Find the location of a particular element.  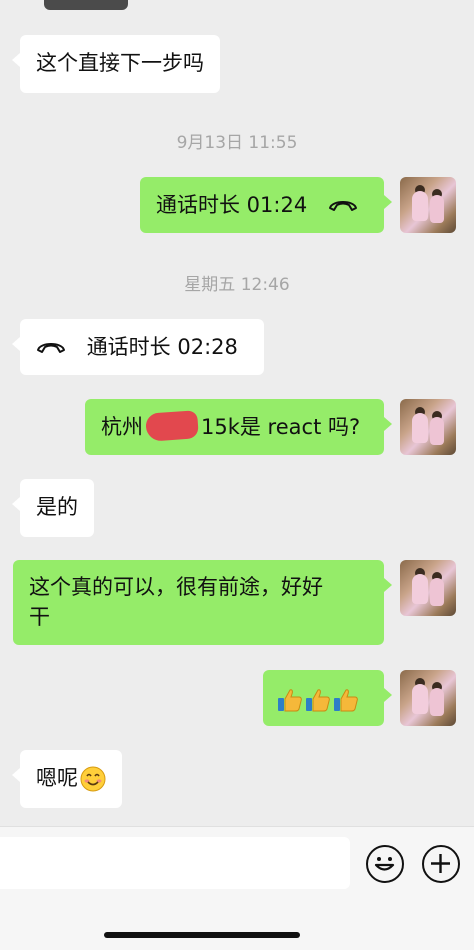

message-text-start: 杭州 is located at coordinates (122, 427).